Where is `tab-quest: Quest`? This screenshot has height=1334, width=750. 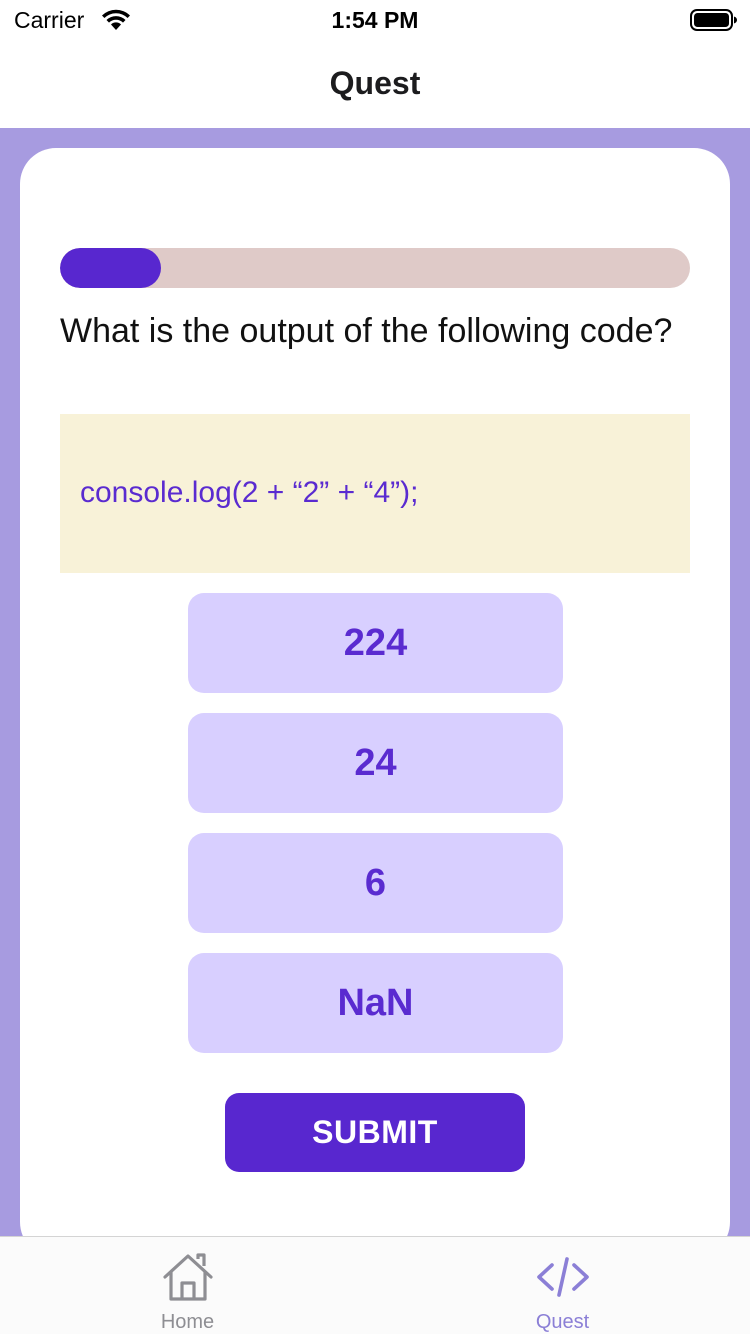
tab-quest: Quest is located at coordinates (562, 1285).